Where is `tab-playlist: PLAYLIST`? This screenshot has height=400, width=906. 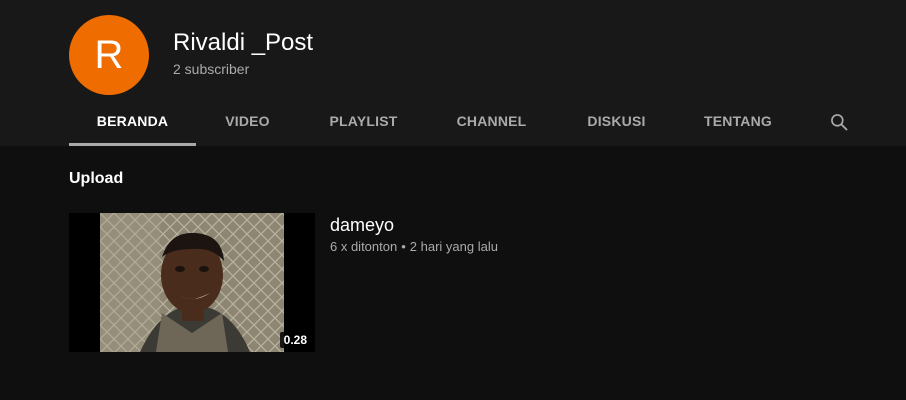 tab-playlist: PLAYLIST is located at coordinates (363, 122).